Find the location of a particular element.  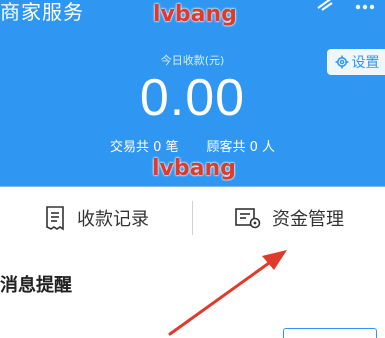

customer-count: 顾客共 0 人 is located at coordinates (241, 147).